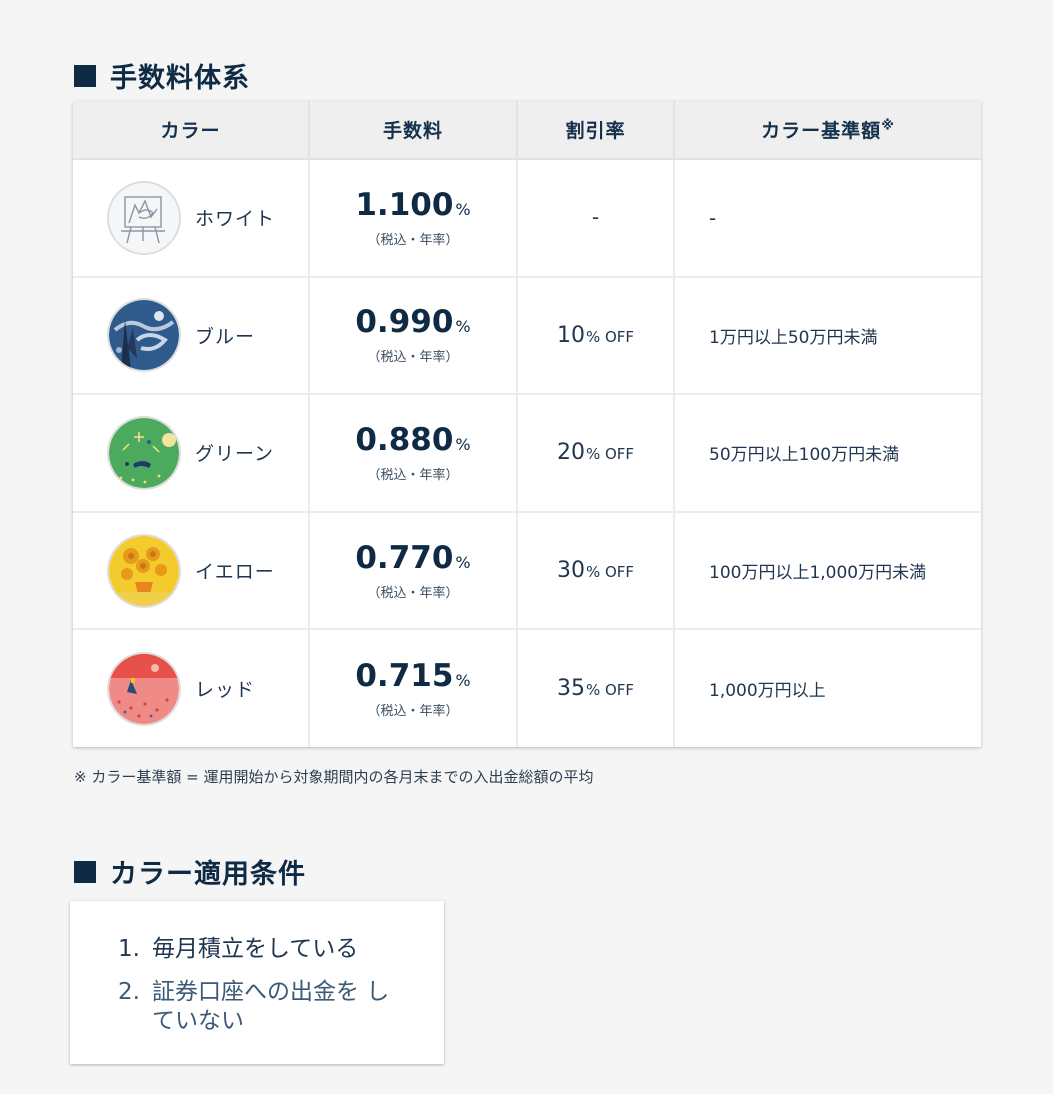  What do you see at coordinates (413, 322) in the screenshot?
I see `fee-value: 0.990%` at bounding box center [413, 322].